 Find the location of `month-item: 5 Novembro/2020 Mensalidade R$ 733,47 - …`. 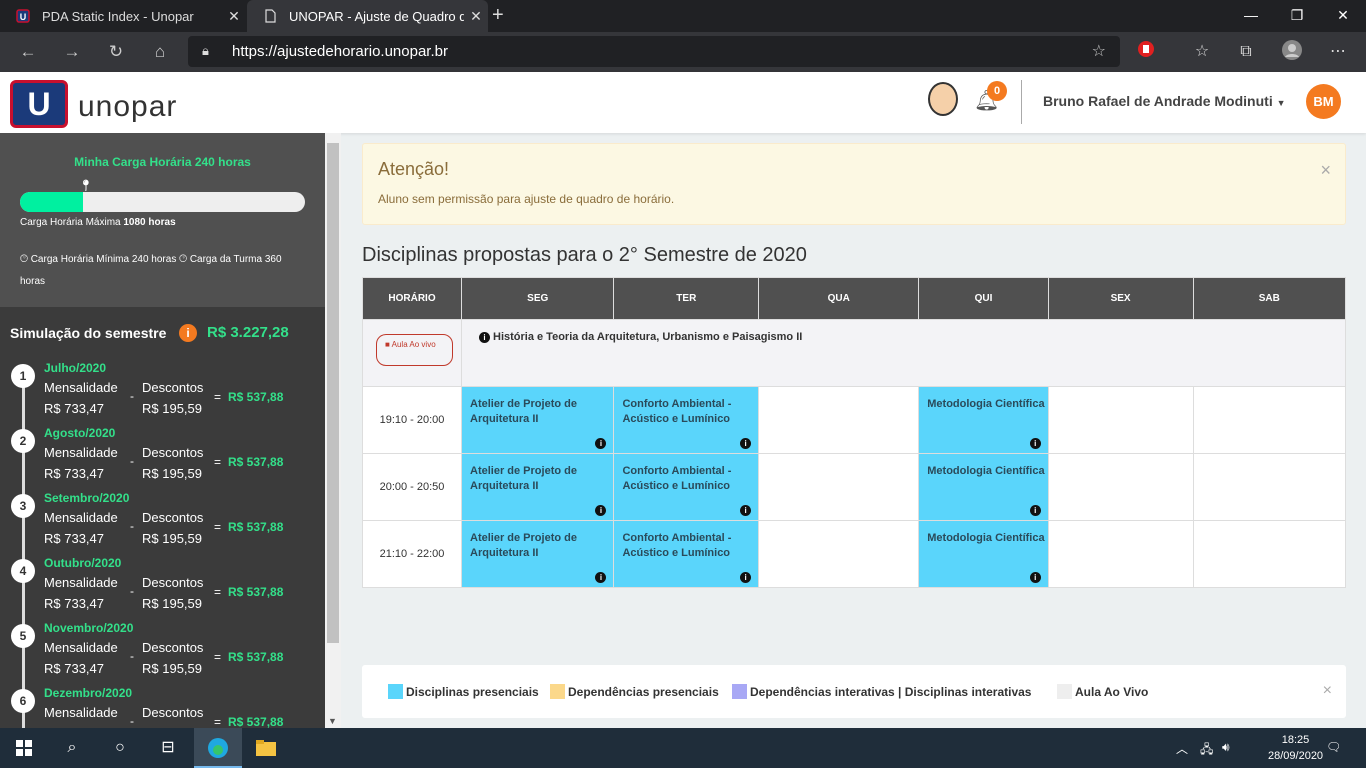

month-item: 5 Novembro/2020 Mensalidade R$ 733,47 - … is located at coordinates (162, 653).